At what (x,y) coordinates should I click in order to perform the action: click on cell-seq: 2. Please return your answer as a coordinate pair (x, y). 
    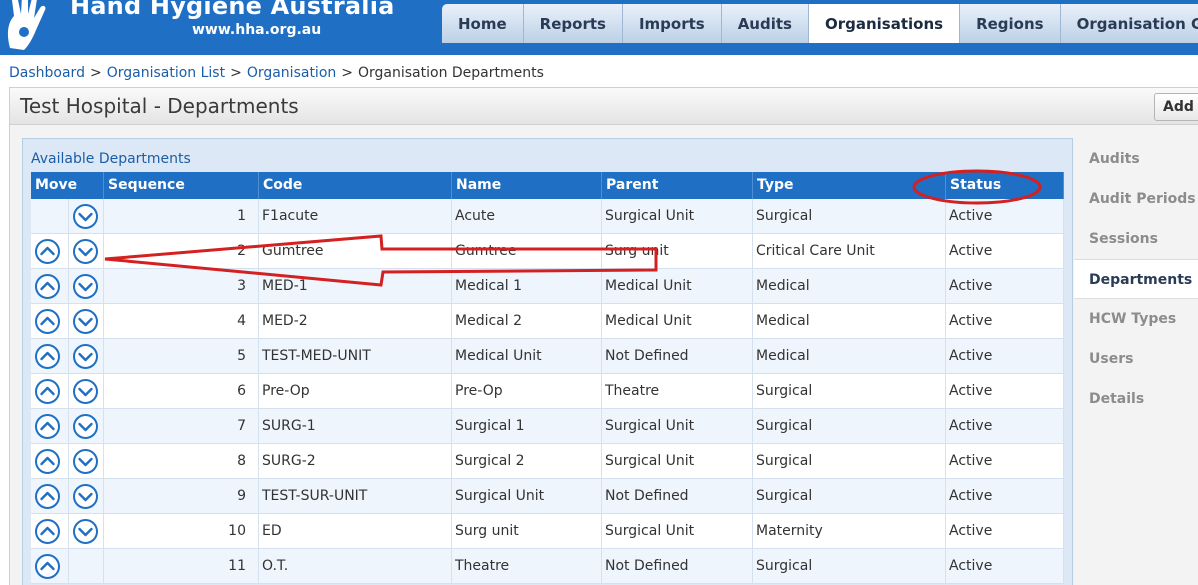
    Looking at the image, I should click on (181, 251).